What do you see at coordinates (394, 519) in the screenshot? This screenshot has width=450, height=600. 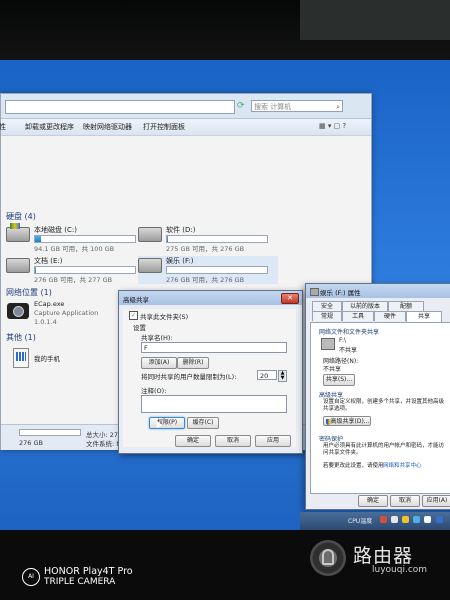 I see `tray-flag-icon` at bounding box center [394, 519].